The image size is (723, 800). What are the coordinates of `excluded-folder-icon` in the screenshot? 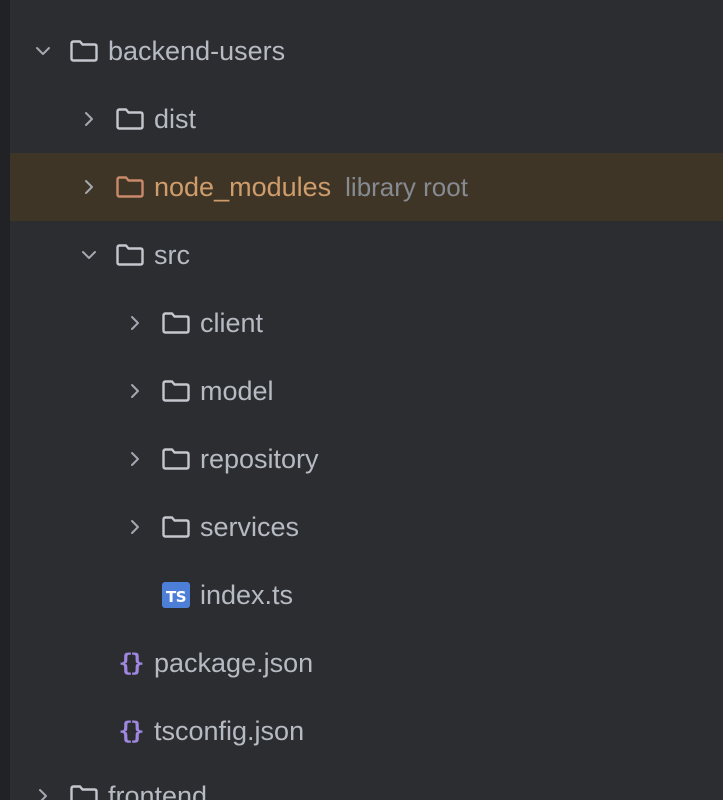 It's located at (130, 187).